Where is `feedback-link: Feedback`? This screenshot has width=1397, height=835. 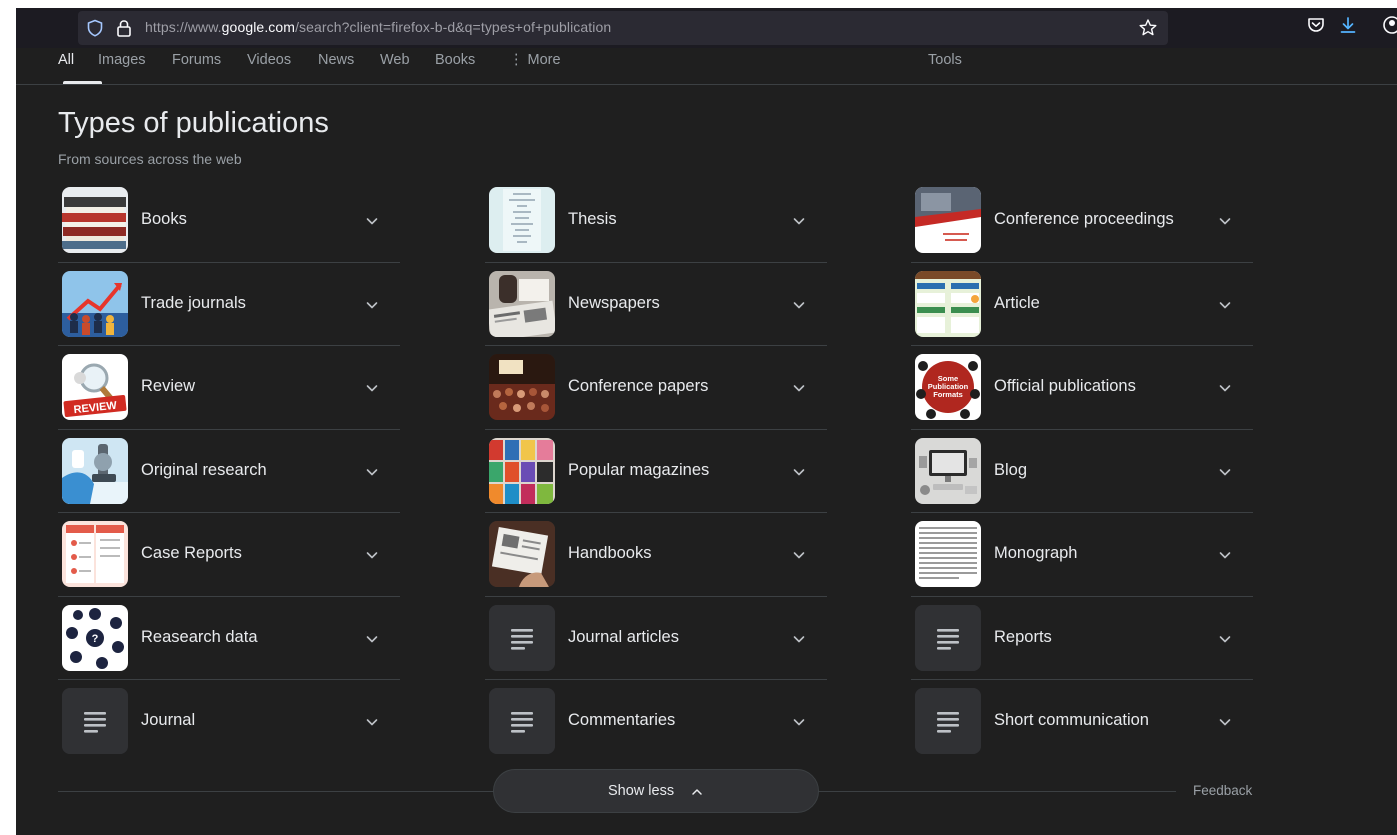 feedback-link: Feedback is located at coordinates (1222, 790).